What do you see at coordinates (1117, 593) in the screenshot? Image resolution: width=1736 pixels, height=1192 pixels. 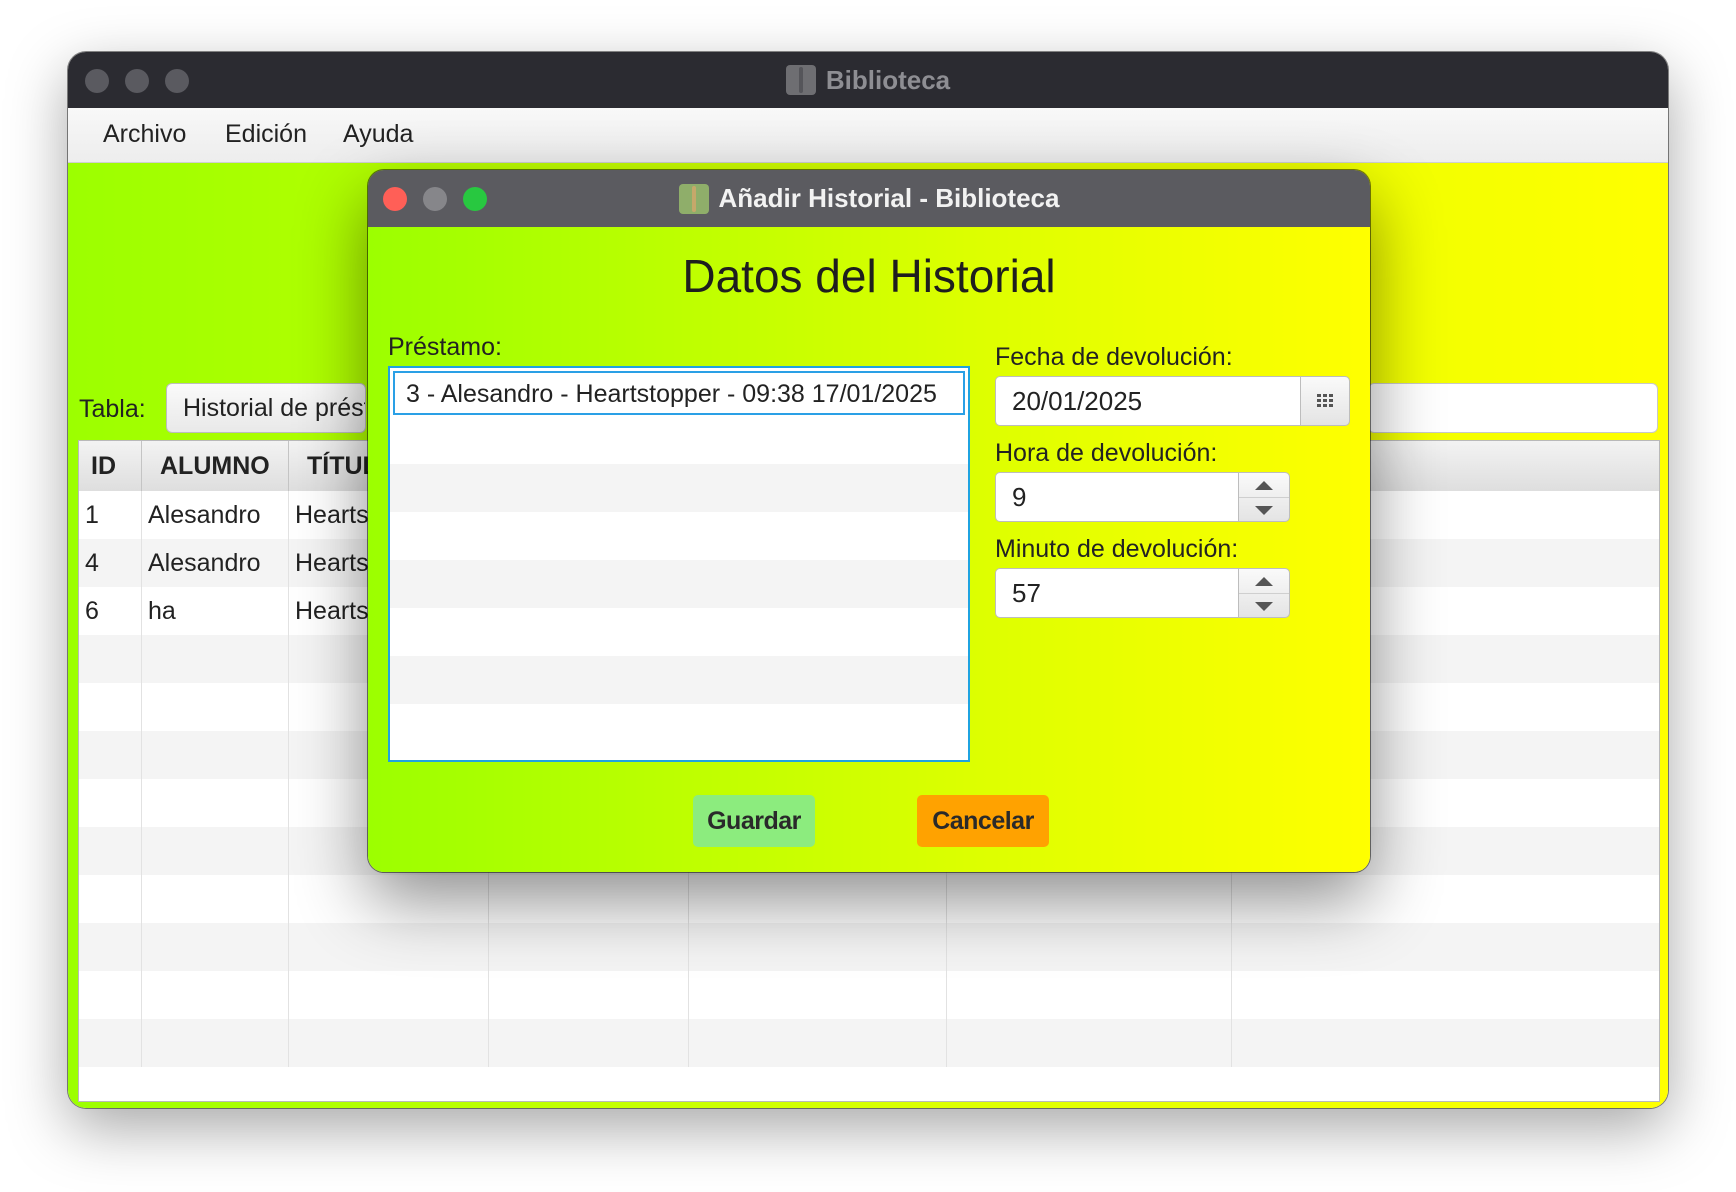 I see `minuto-spinner-input: 57` at bounding box center [1117, 593].